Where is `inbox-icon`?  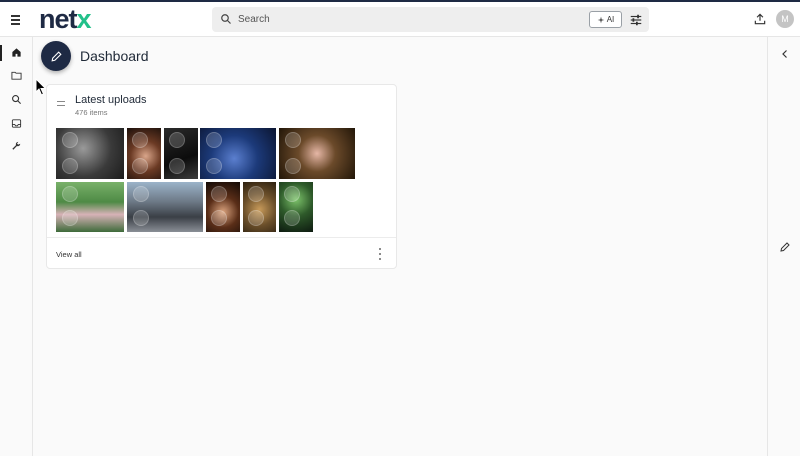
inbox-icon is located at coordinates (16, 123).